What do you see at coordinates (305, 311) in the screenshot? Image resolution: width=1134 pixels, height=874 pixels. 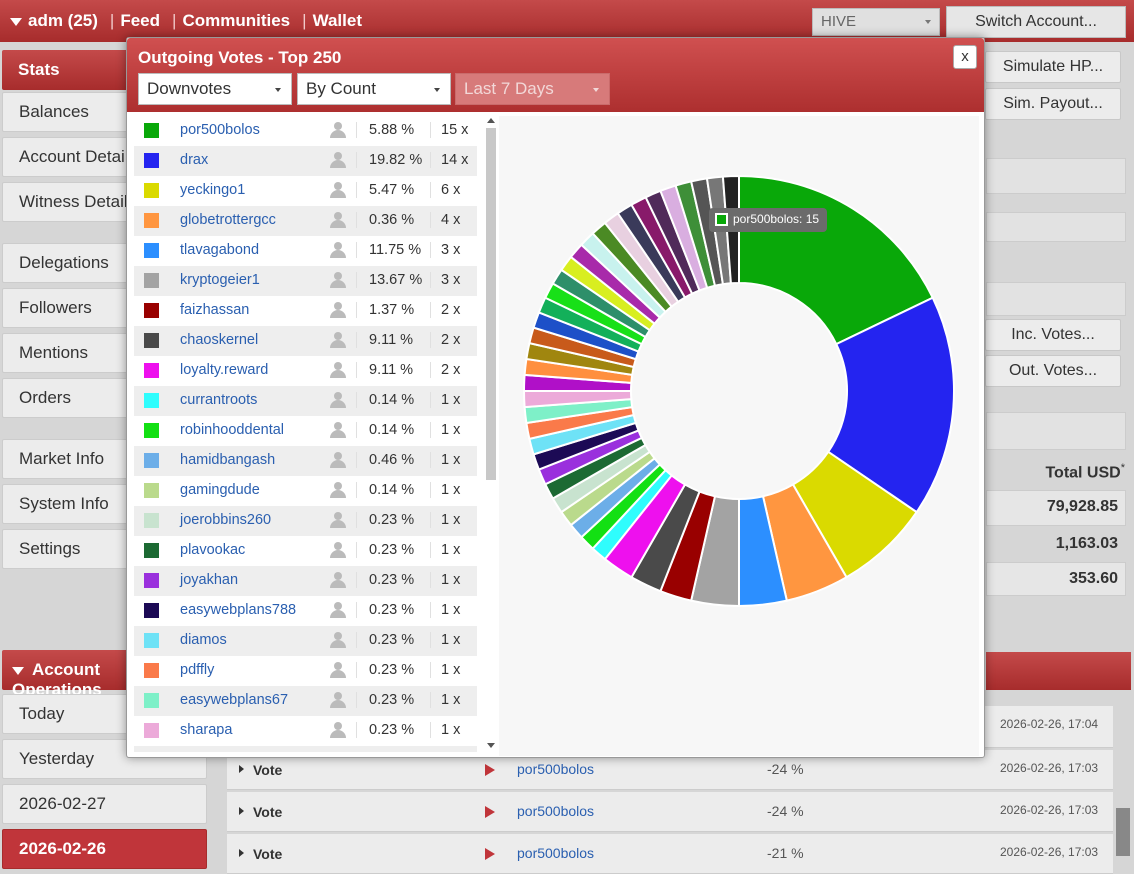 I see `vote-row: faizhassan 1.37 % 2 x` at bounding box center [305, 311].